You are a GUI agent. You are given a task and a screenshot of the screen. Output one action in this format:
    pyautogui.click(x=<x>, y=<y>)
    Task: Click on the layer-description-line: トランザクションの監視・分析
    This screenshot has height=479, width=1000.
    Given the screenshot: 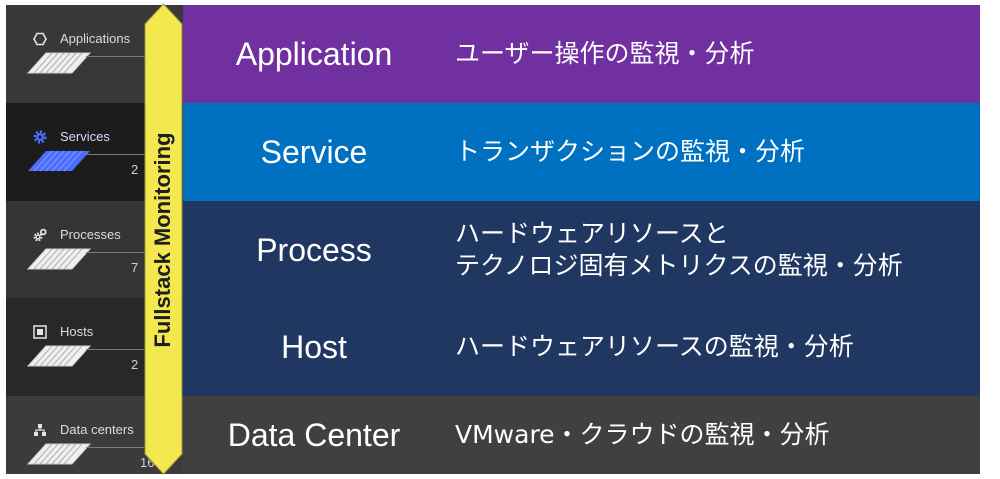 What is the action you would take?
    pyautogui.click(x=630, y=151)
    